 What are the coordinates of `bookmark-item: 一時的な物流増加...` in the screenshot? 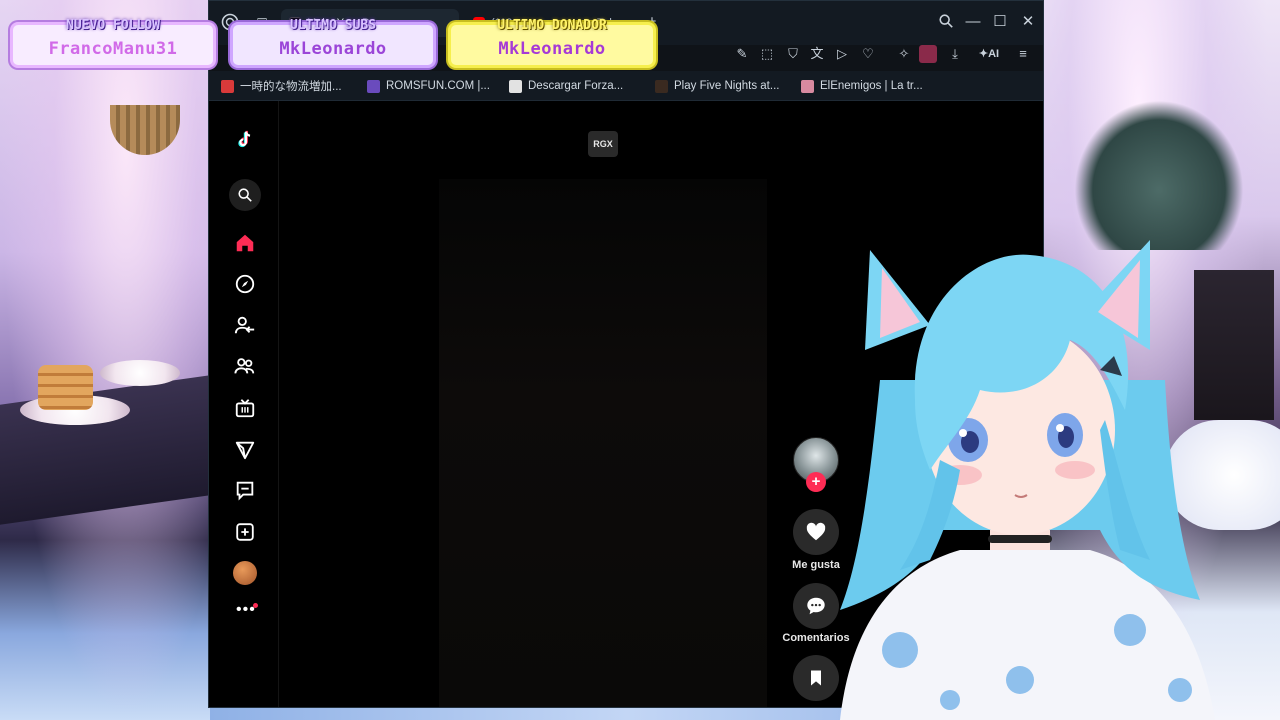 It's located at (281, 86).